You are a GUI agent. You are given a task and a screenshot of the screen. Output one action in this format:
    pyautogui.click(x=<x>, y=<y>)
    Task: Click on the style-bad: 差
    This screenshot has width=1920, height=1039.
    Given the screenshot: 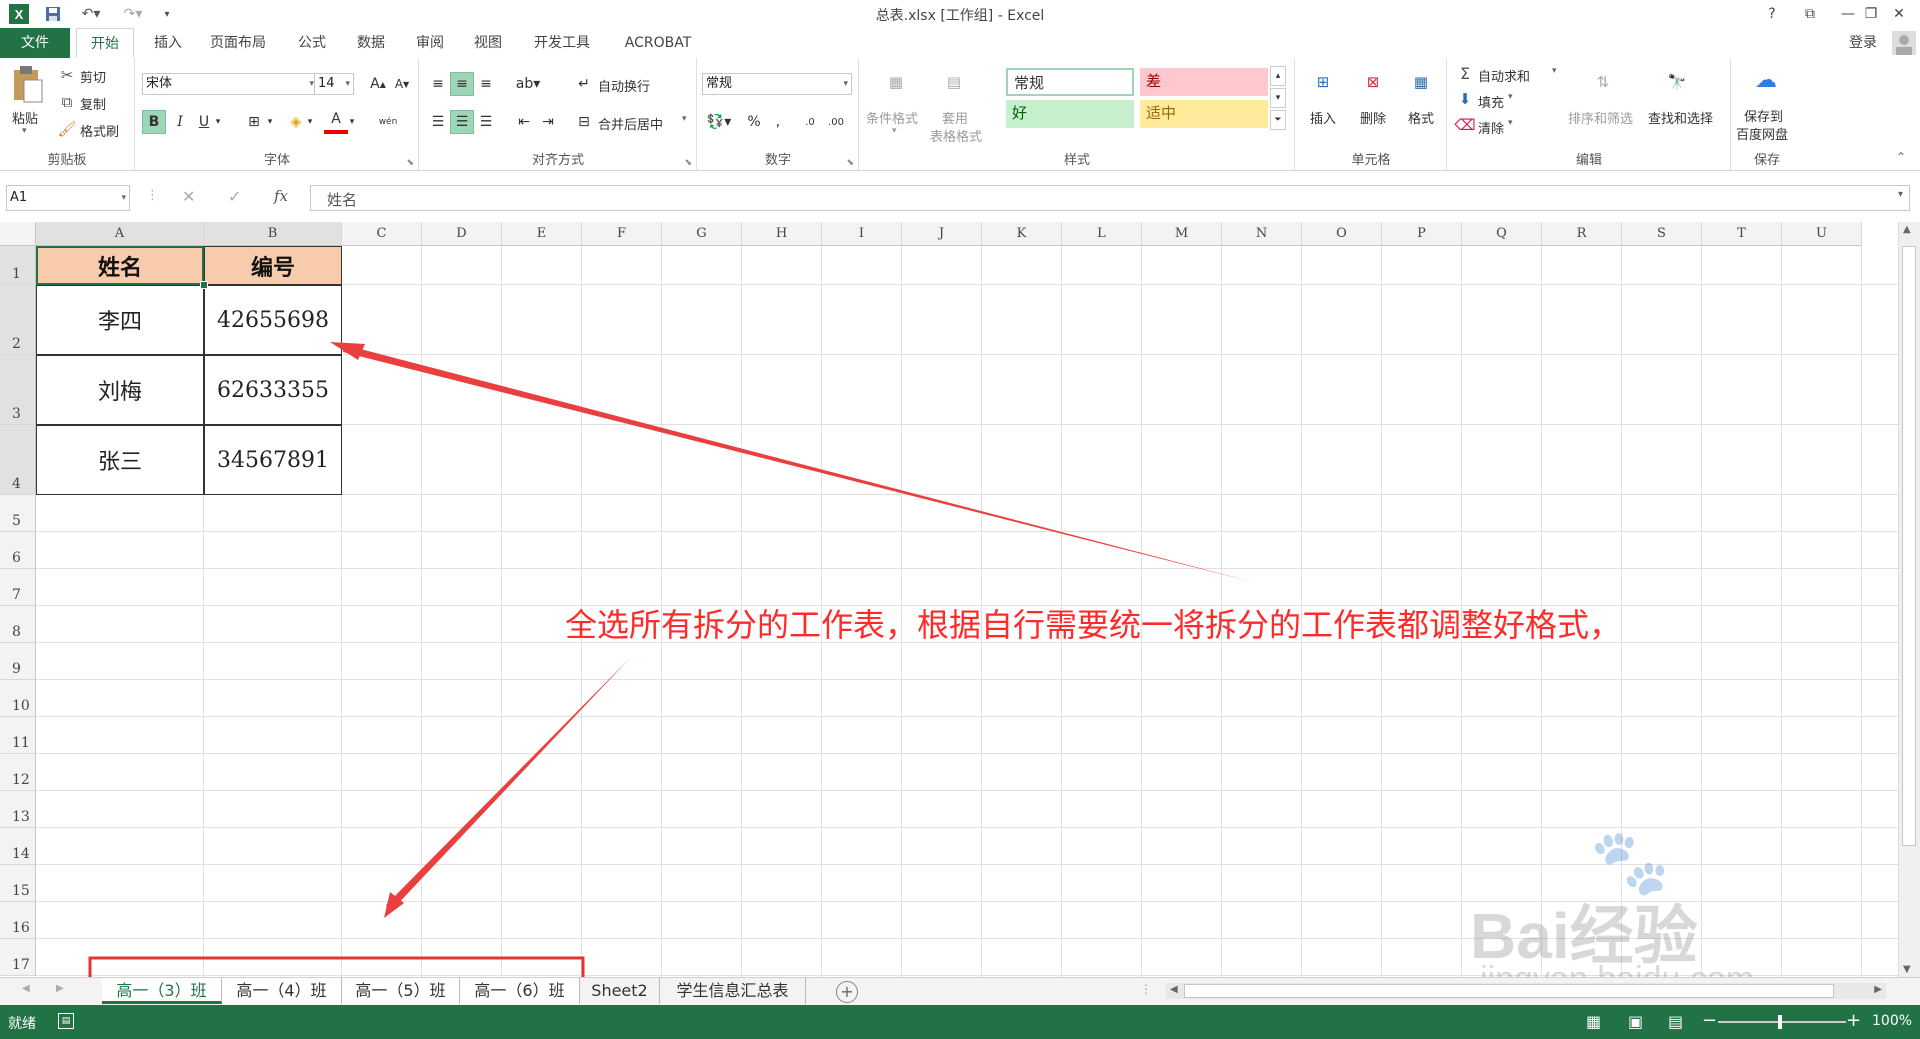 What is the action you would take?
    pyautogui.click(x=1204, y=82)
    